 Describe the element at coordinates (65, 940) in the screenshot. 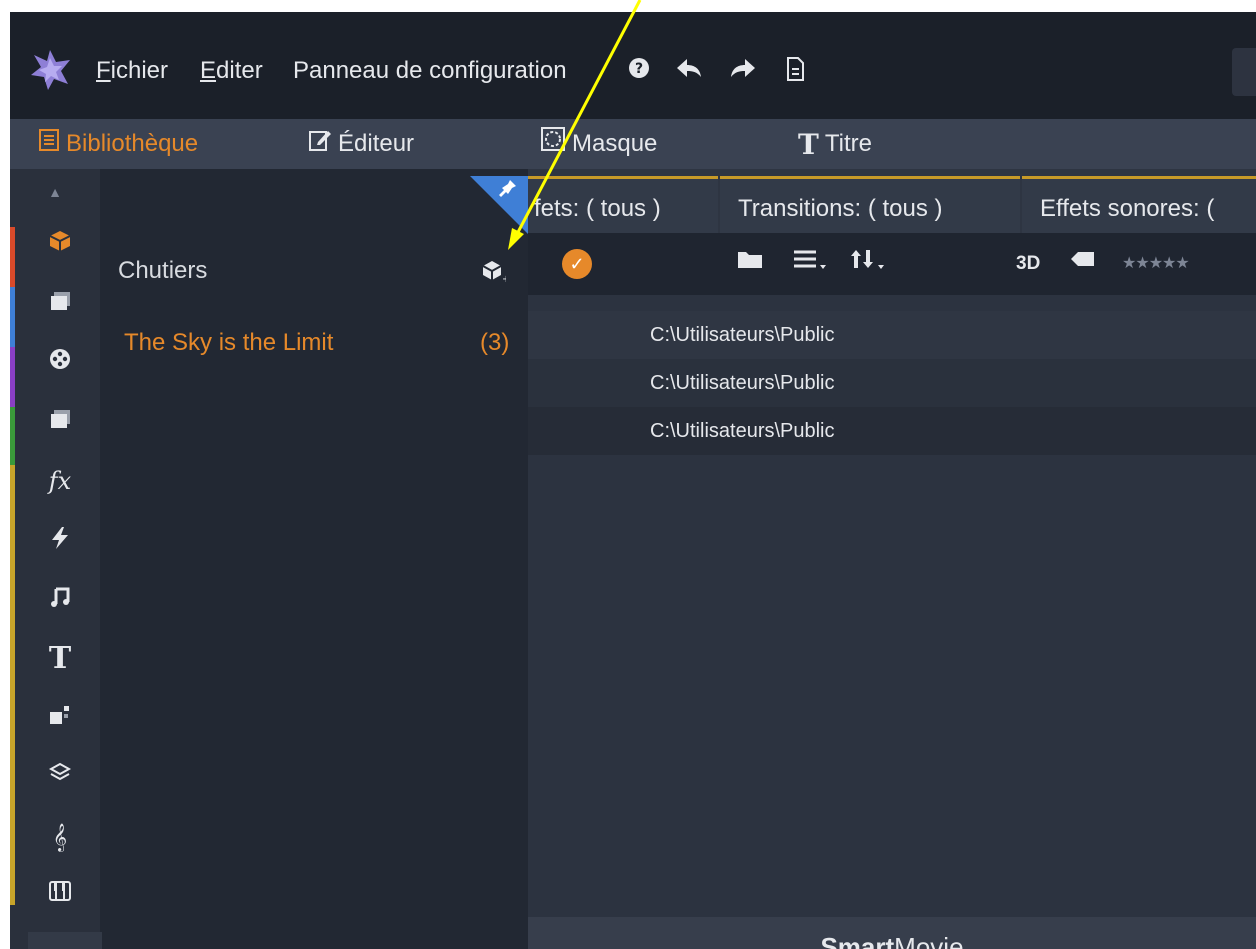

I see `strip-bottom-button` at that location.